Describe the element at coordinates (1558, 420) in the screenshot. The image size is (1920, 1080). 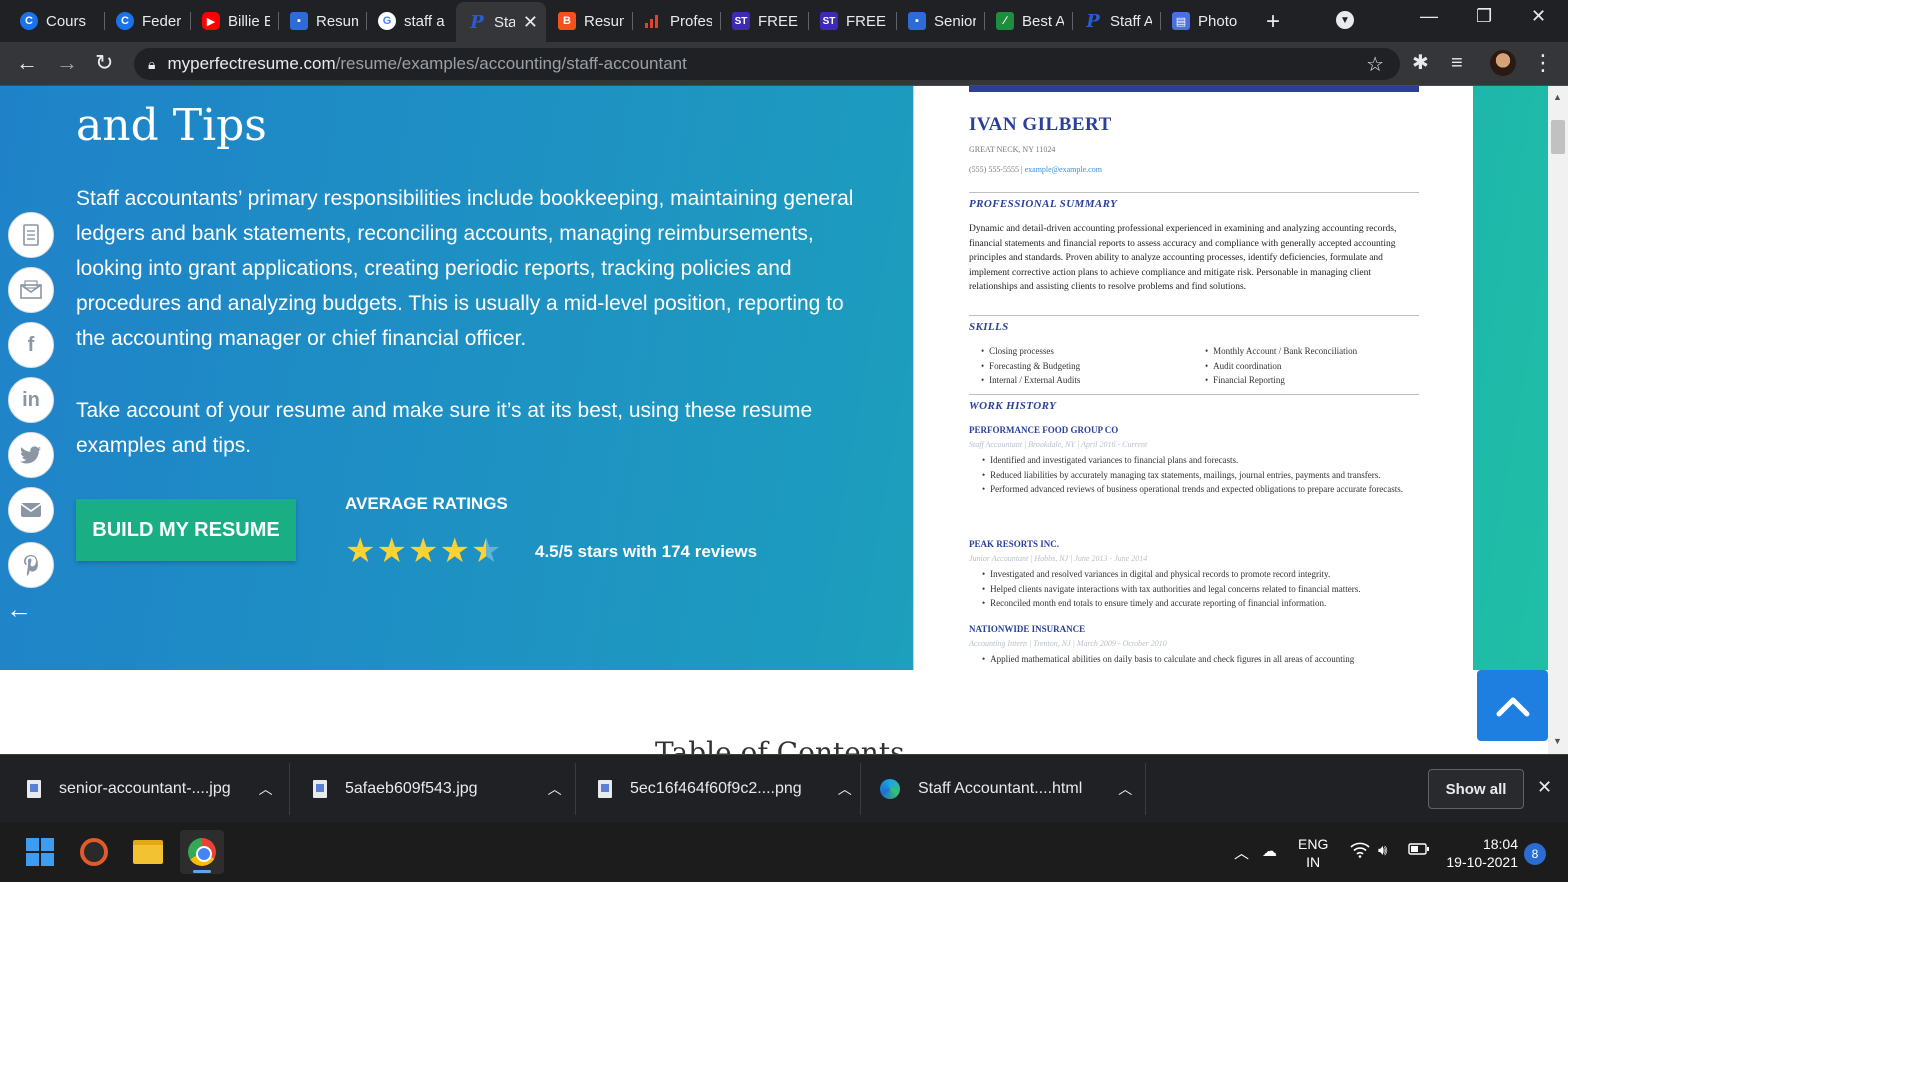
I see `page-scrollbar: ▲ ▼` at that location.